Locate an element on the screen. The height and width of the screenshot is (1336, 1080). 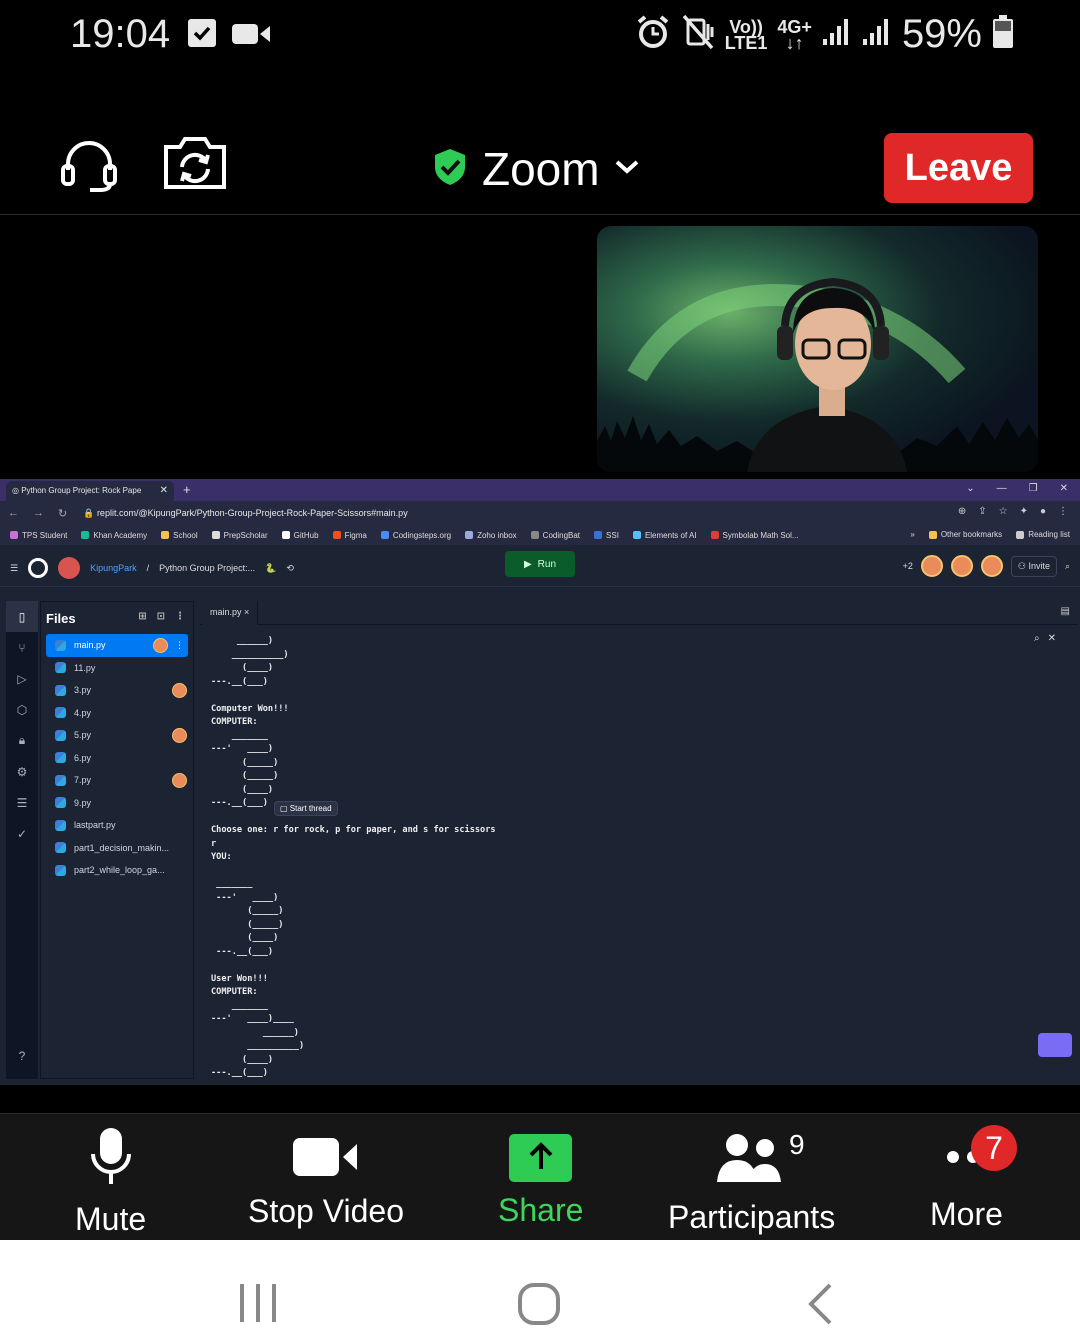
home-icon is located at coordinates (539, 1306).